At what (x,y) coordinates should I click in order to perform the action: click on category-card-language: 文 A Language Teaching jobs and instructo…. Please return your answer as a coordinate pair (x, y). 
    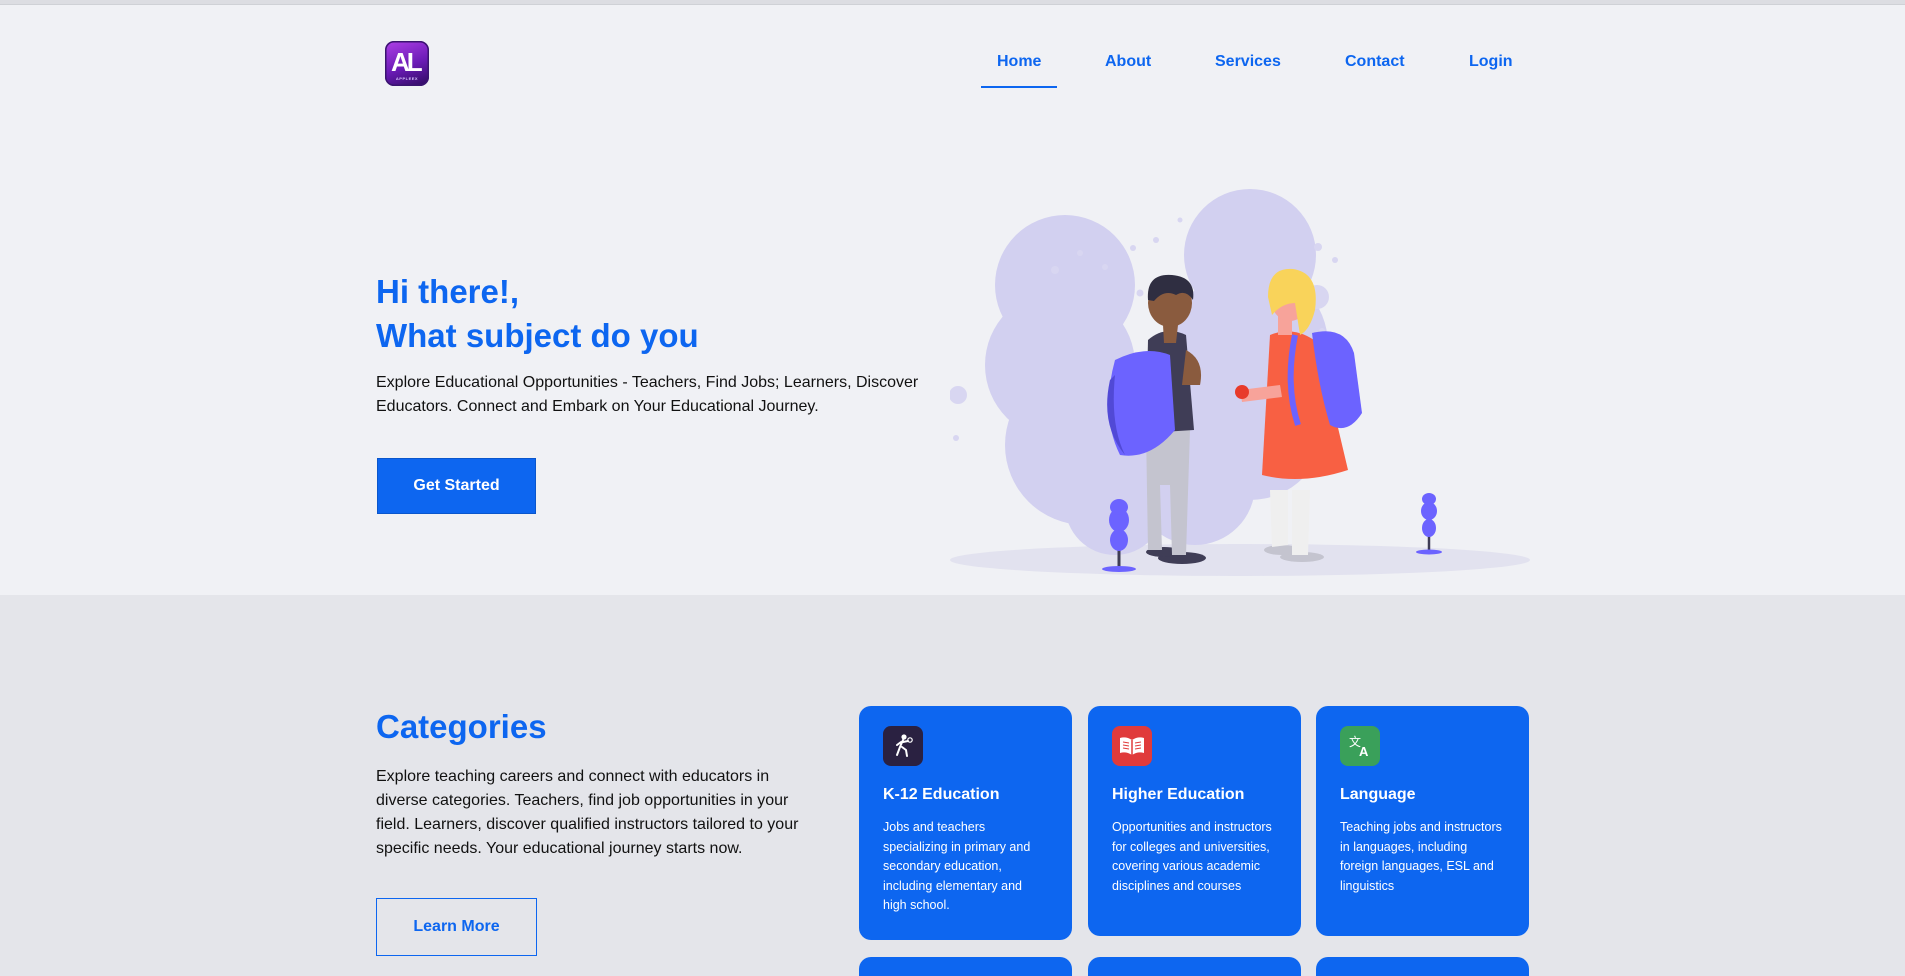
    Looking at the image, I should click on (1422, 821).